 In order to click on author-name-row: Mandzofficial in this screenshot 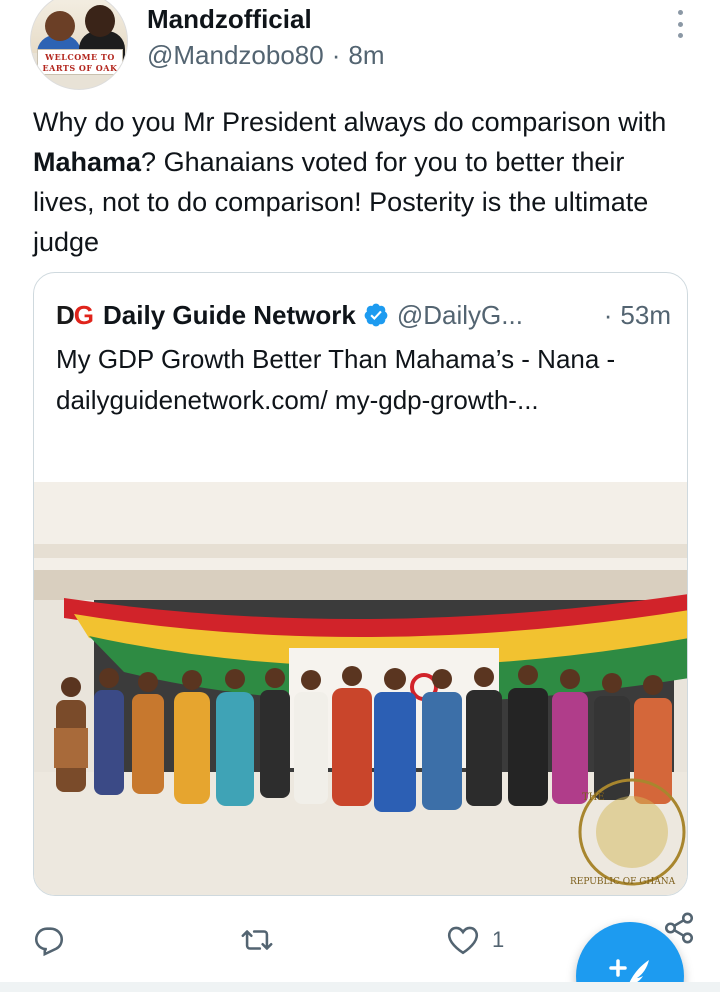, I will do `click(229, 19)`.